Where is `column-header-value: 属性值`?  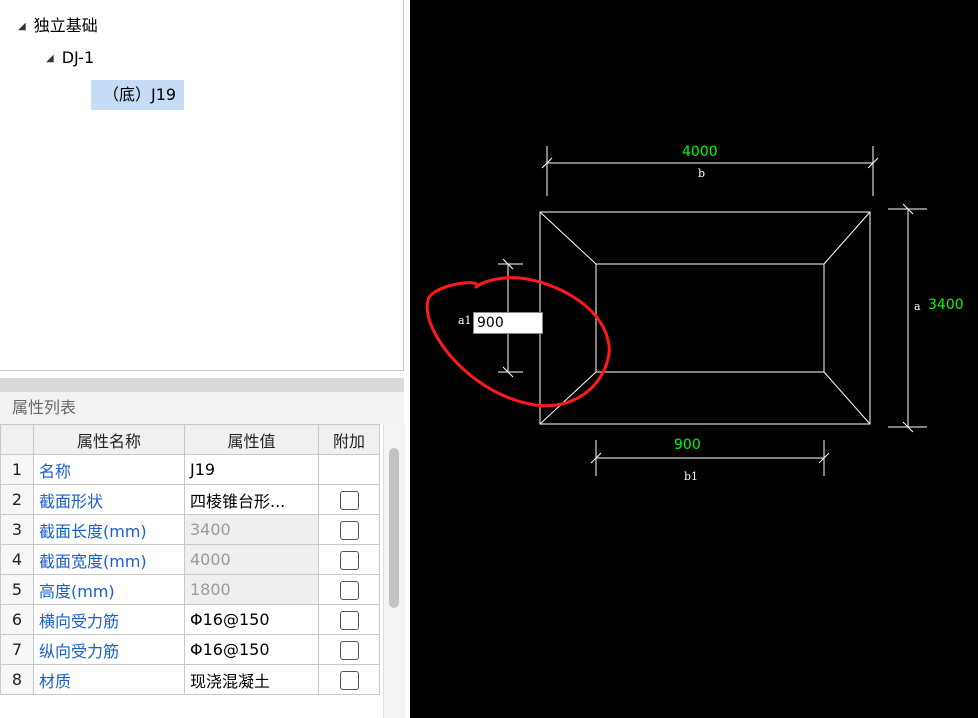
column-header-value: 属性值 is located at coordinates (251, 439).